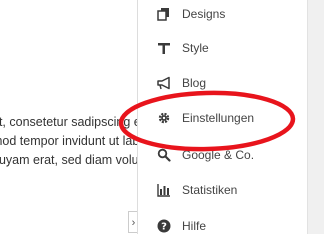 The height and width of the screenshot is (240, 324). What do you see at coordinates (218, 155) in the screenshot?
I see `sidebar-item-label: Google & Co.` at bounding box center [218, 155].